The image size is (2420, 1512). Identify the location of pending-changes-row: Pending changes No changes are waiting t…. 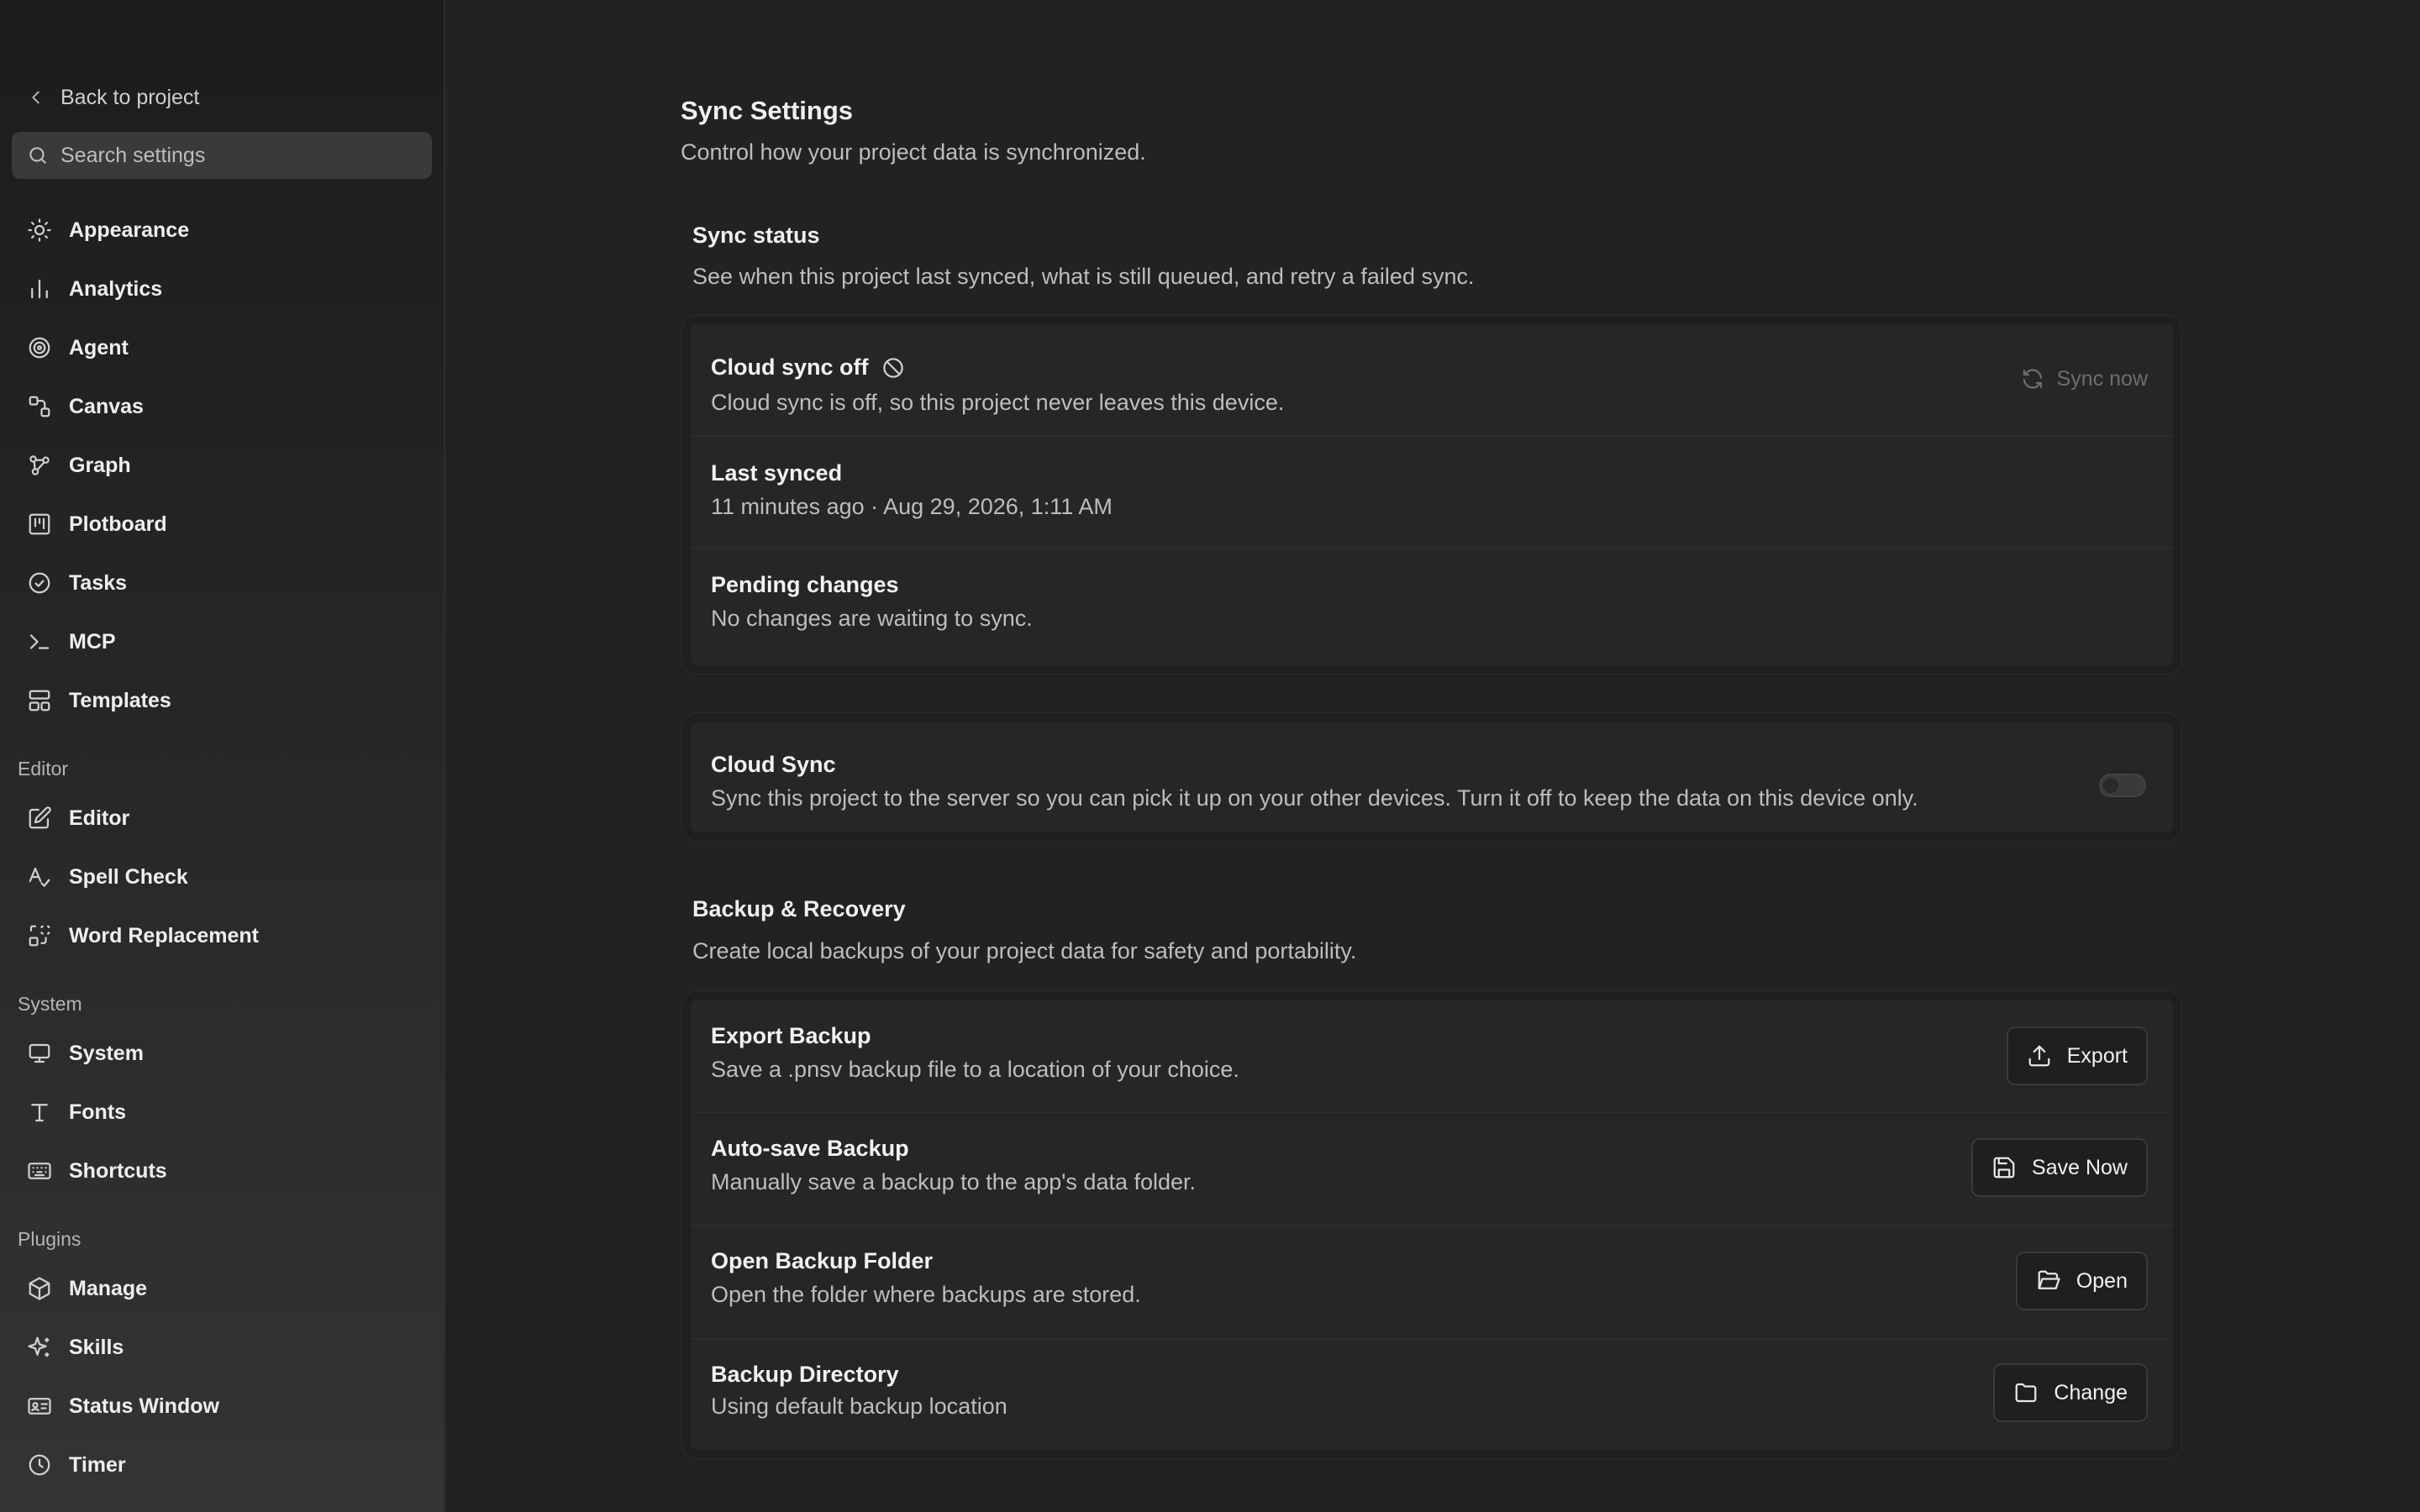
(1432, 606).